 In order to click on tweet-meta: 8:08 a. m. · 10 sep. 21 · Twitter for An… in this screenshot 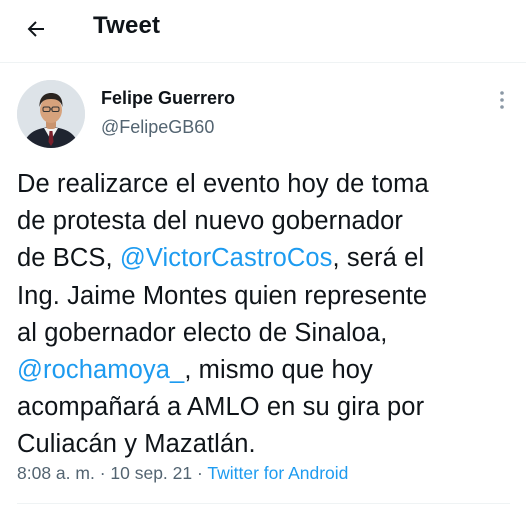, I will do `click(182, 473)`.